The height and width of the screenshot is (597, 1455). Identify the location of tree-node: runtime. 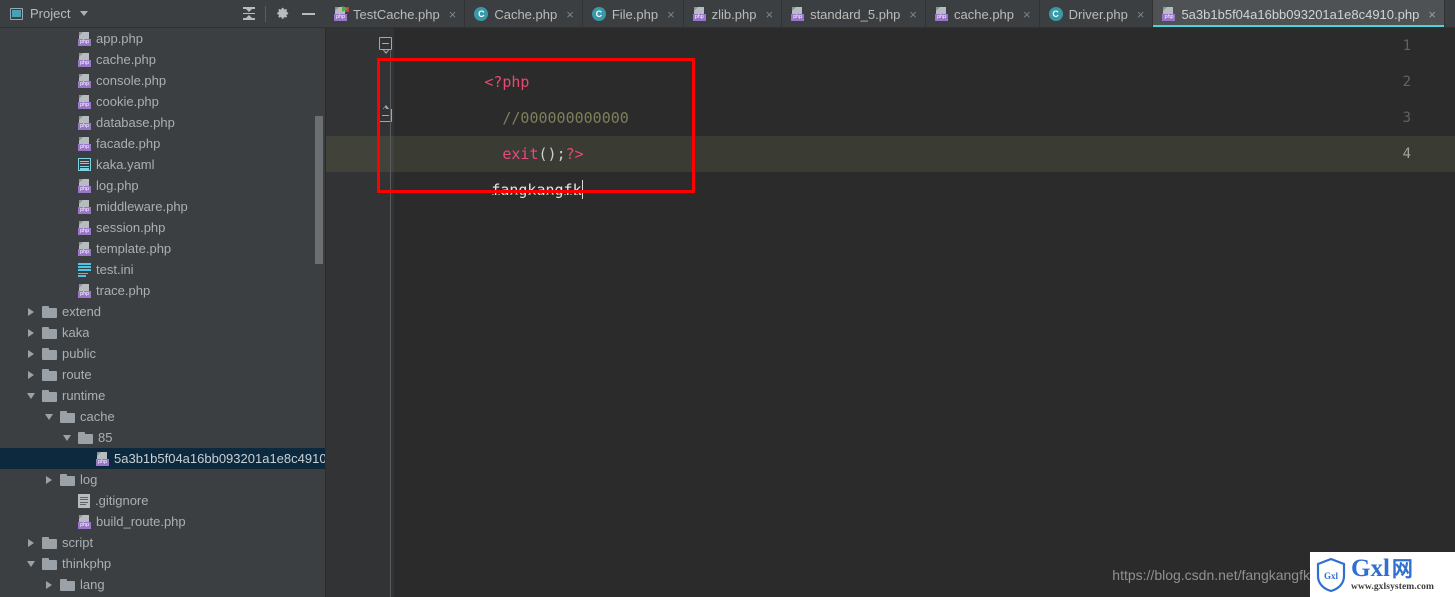
(162, 395).